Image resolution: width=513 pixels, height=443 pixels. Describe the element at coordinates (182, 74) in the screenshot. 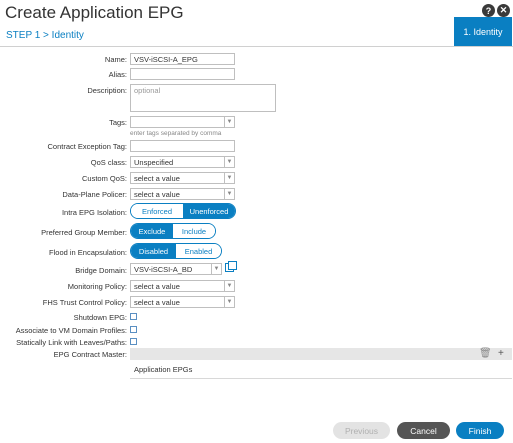

I see `alias-input` at that location.